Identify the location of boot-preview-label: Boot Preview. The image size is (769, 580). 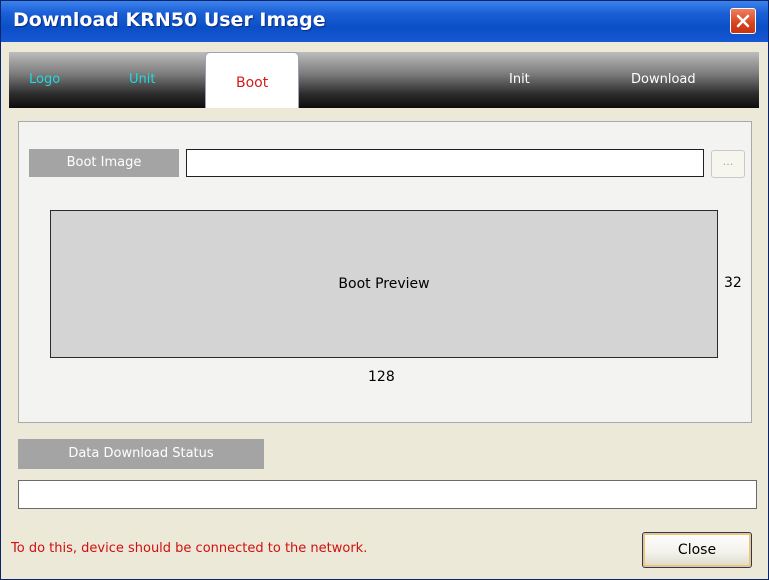
(384, 284).